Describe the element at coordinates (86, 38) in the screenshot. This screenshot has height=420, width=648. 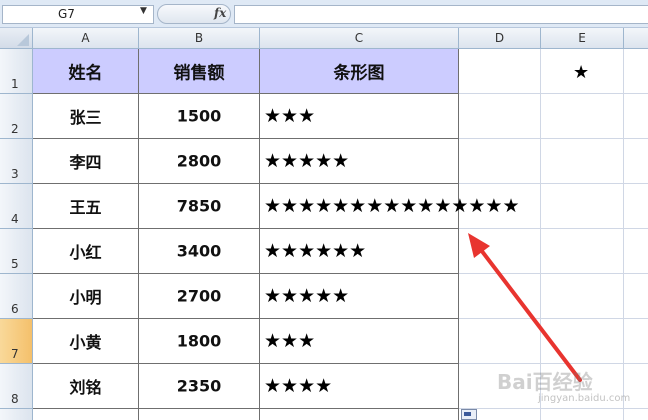
I see `column-header-a: A` at that location.